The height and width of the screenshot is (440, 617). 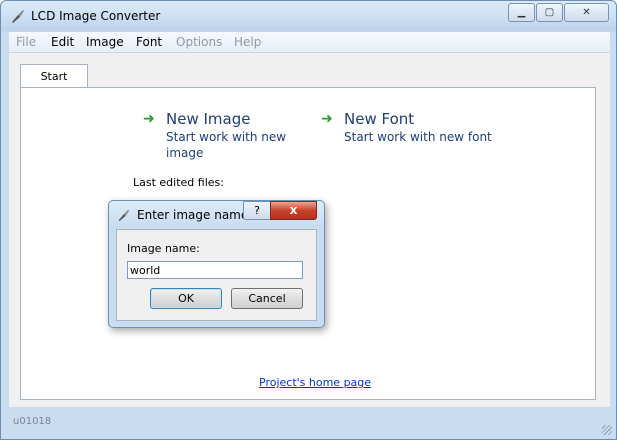 I want to click on menu-file: File, so click(x=26, y=42).